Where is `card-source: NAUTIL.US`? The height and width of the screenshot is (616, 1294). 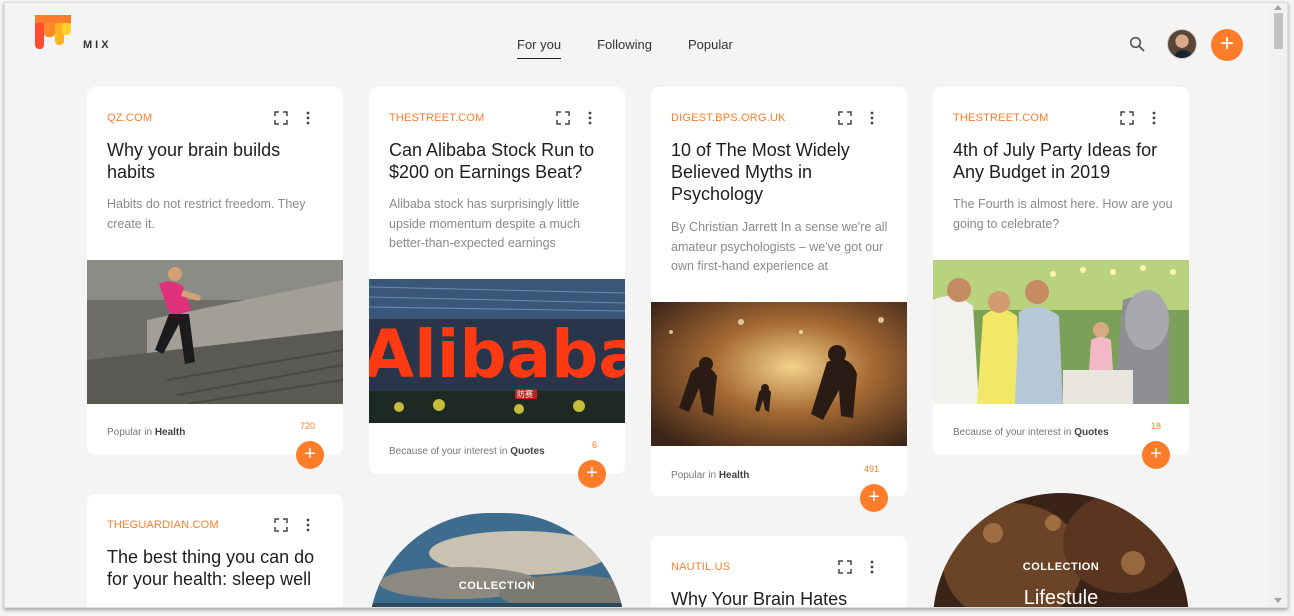 card-source: NAUTIL.US is located at coordinates (700, 567).